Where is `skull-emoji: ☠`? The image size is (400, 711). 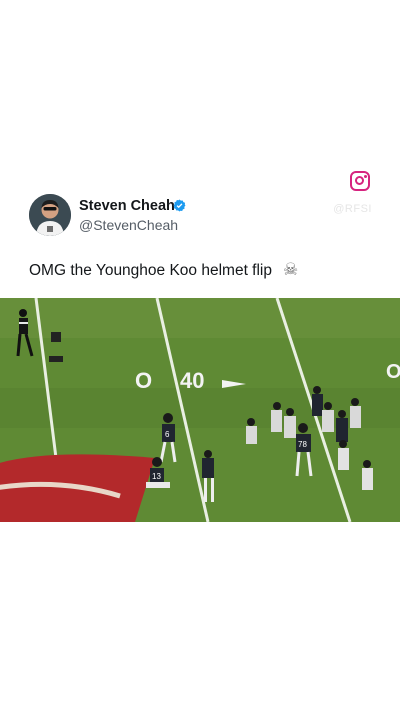 skull-emoji: ☠ is located at coordinates (291, 269).